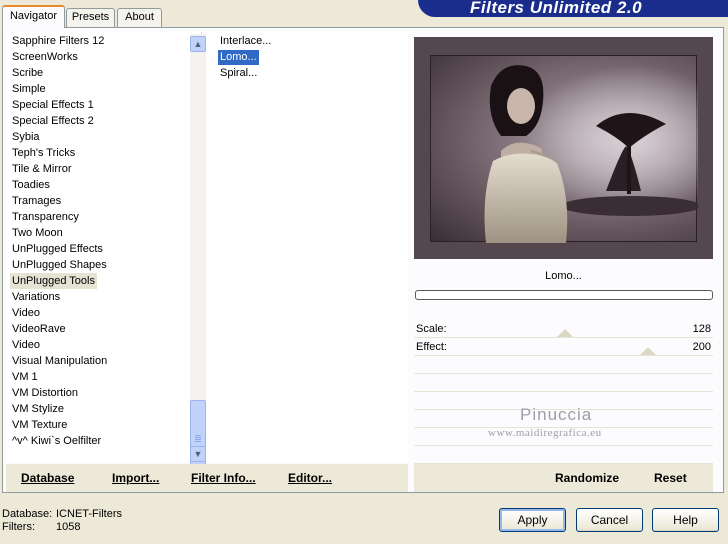  What do you see at coordinates (89, 514) in the screenshot?
I see `database-value: ICNET-Filters` at bounding box center [89, 514].